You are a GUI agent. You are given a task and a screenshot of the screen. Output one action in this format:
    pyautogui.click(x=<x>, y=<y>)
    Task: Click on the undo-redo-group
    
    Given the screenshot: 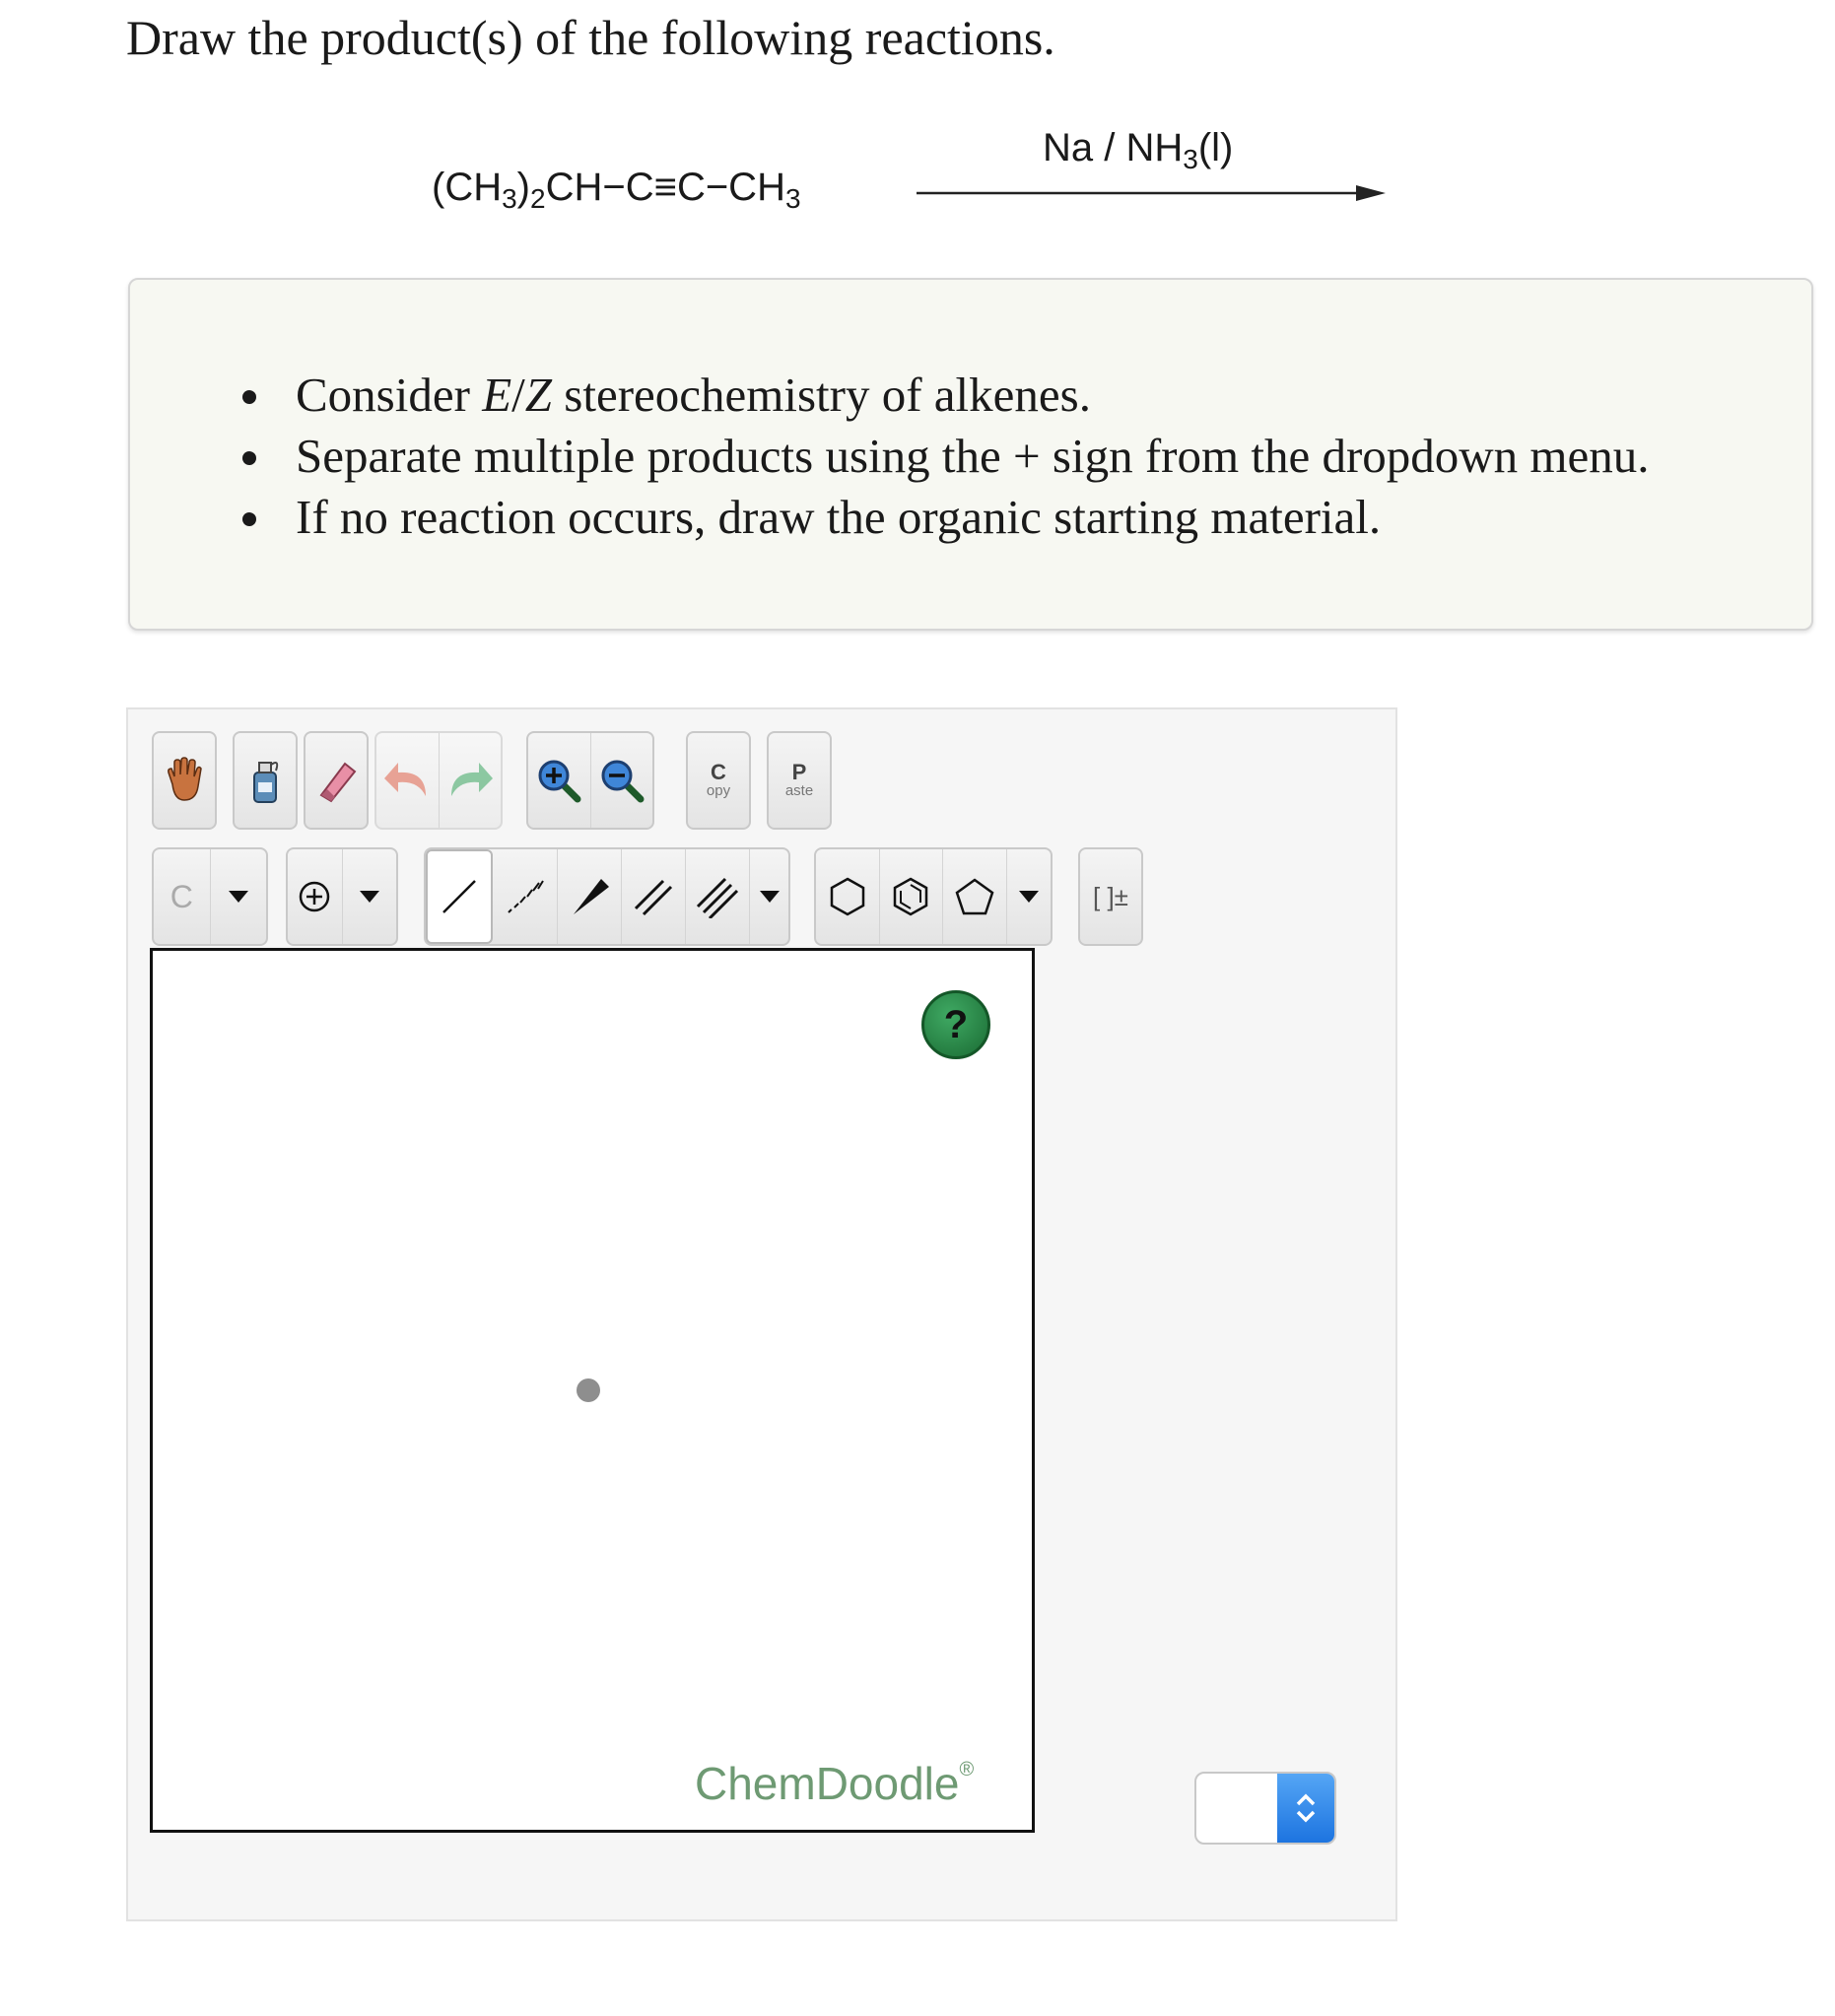 What is the action you would take?
    pyautogui.click(x=439, y=780)
    